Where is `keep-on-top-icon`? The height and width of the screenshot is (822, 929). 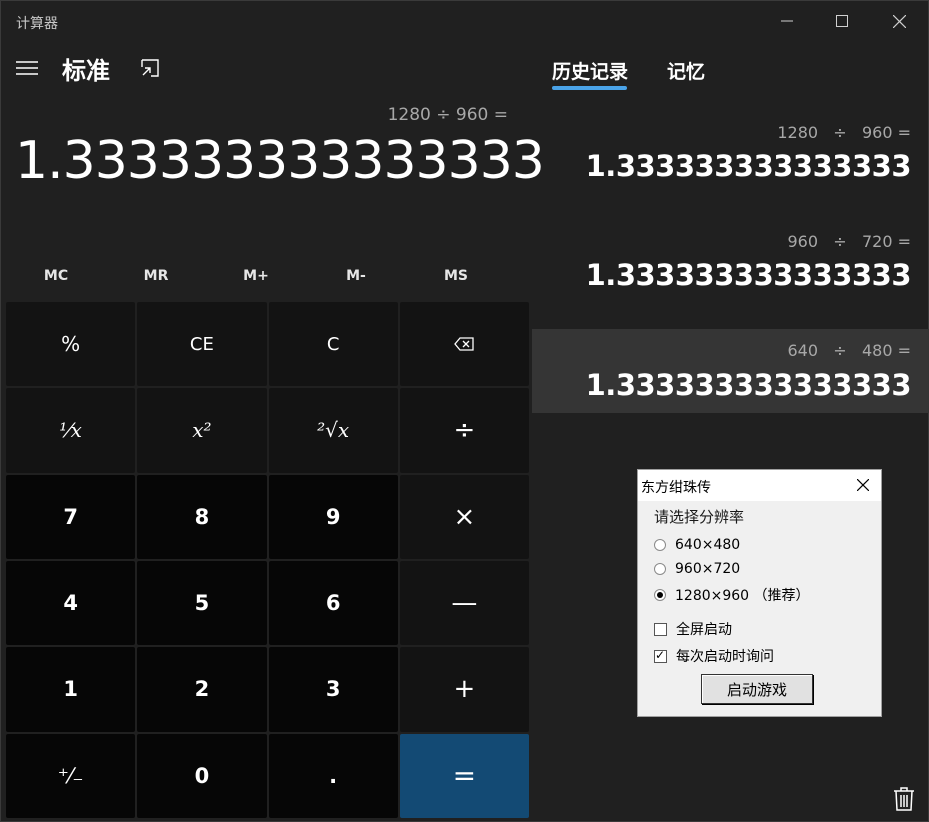
keep-on-top-icon is located at coordinates (150, 68).